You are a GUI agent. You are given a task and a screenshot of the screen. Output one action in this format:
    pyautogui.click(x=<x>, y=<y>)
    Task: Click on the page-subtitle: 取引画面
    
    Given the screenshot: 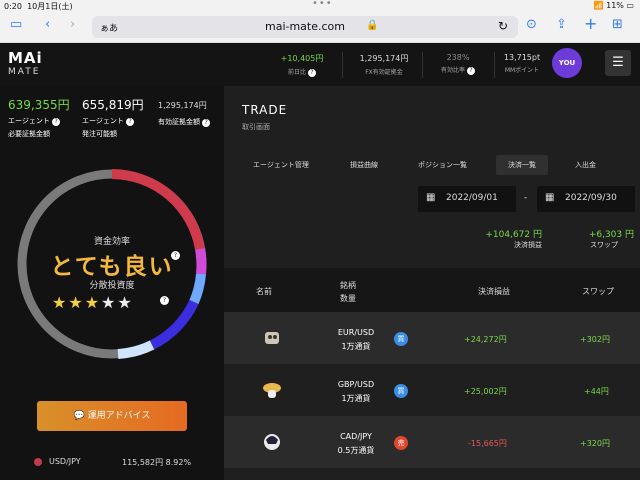 What is the action you would take?
    pyautogui.click(x=256, y=127)
    